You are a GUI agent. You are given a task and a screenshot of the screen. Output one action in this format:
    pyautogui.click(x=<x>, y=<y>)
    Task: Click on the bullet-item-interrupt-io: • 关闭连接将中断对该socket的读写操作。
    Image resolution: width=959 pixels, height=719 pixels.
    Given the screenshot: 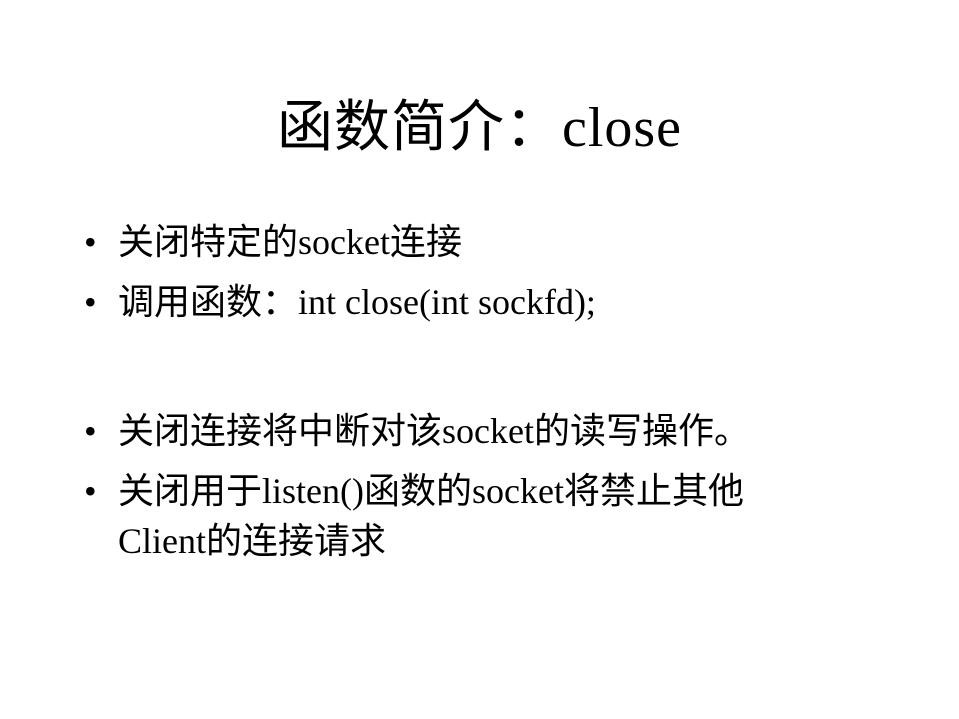 What is the action you would take?
    pyautogui.click(x=494, y=431)
    